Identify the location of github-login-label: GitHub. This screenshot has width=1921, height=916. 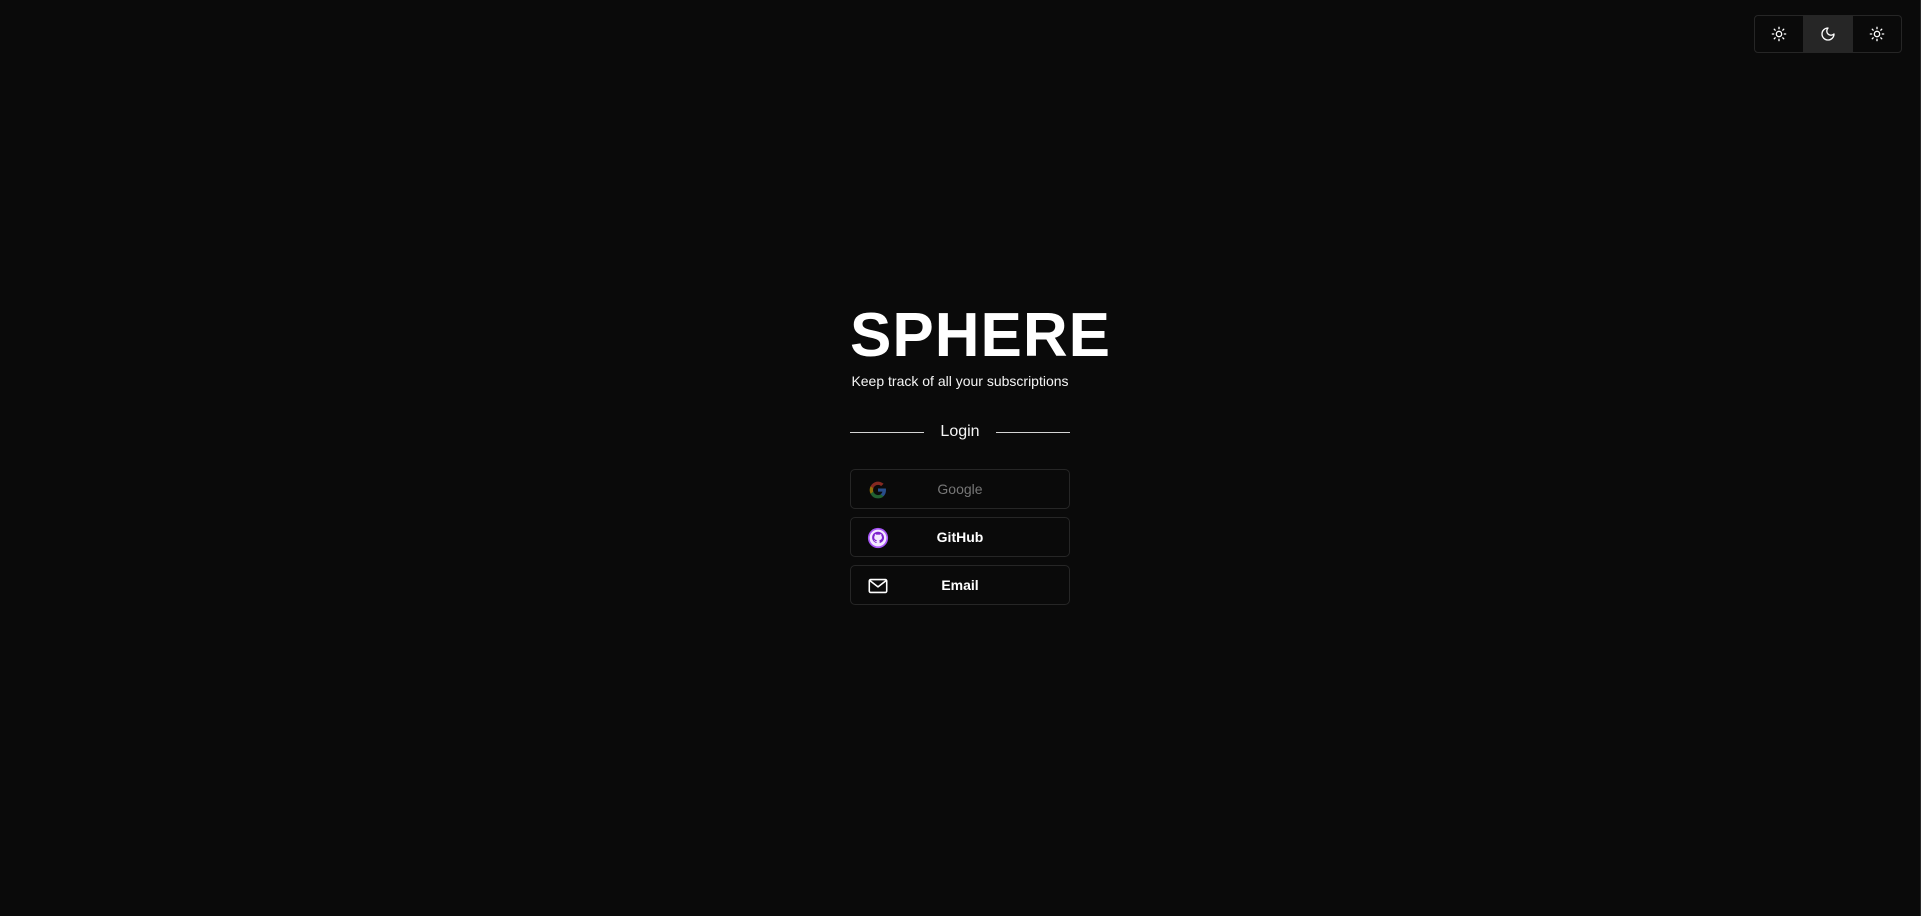
(960, 537).